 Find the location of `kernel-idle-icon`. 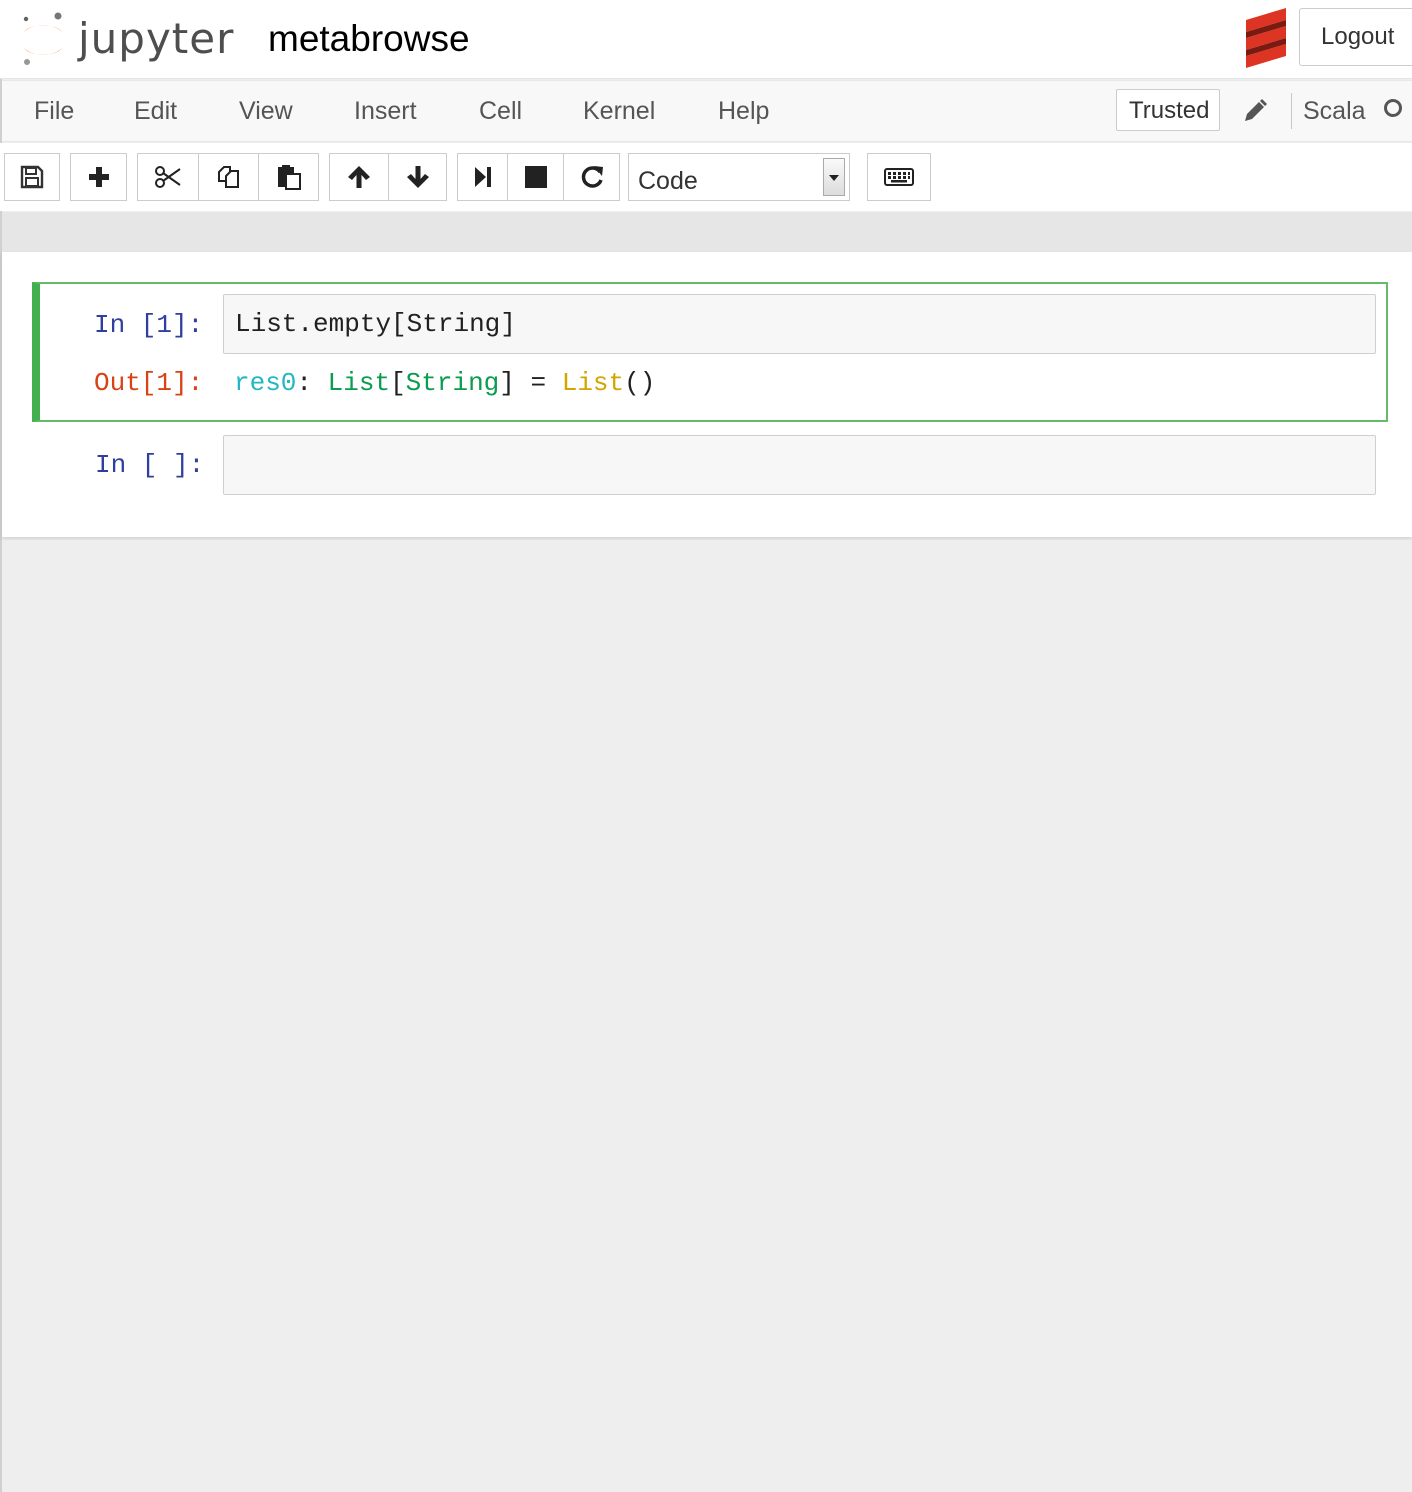

kernel-idle-icon is located at coordinates (1393, 108).